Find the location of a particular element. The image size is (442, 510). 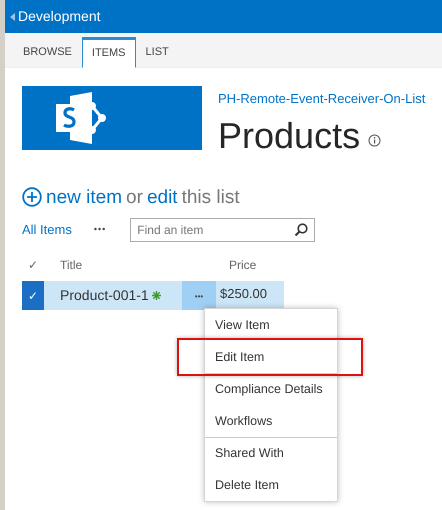

back-link: Development is located at coordinates (55, 16).